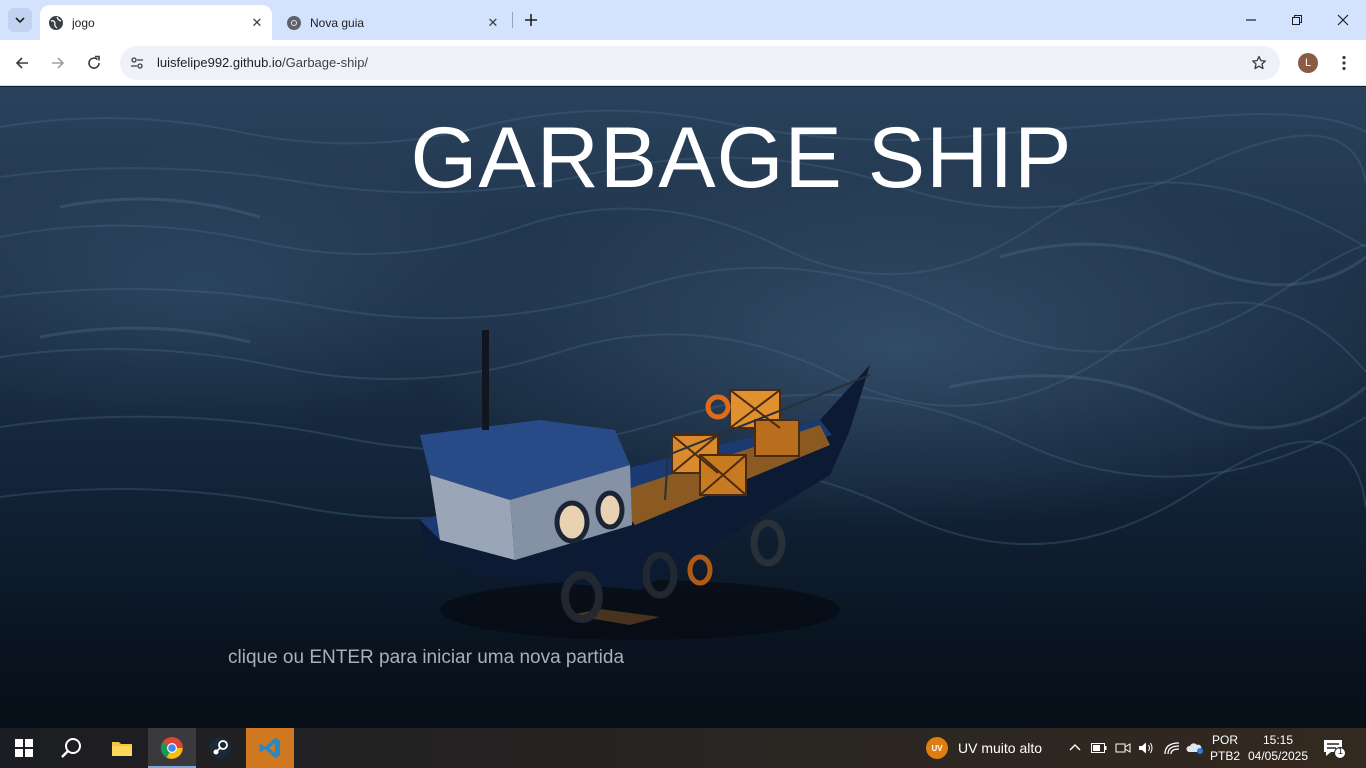 The width and height of the screenshot is (1366, 768). What do you see at coordinates (1340, 751) in the screenshot?
I see `notification-count: 1` at bounding box center [1340, 751].